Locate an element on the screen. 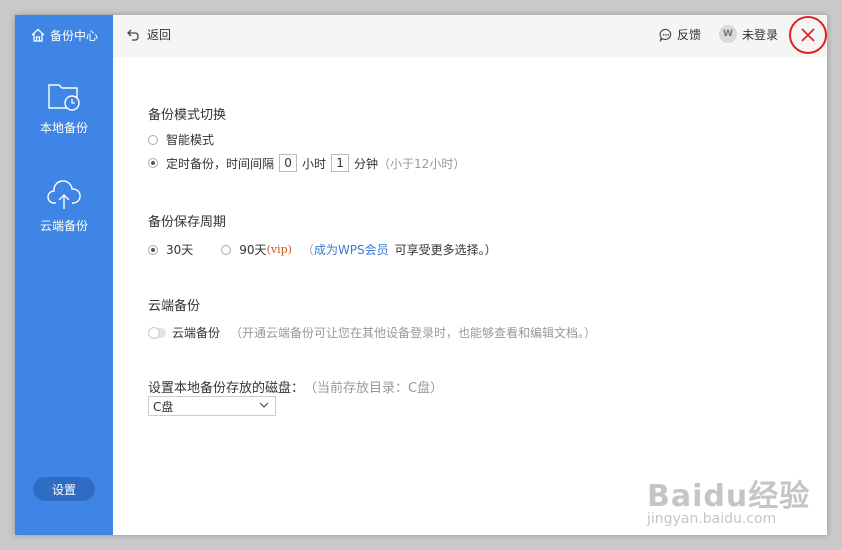 The width and height of the screenshot is (842, 550). feedback-button: 反馈 is located at coordinates (680, 34).